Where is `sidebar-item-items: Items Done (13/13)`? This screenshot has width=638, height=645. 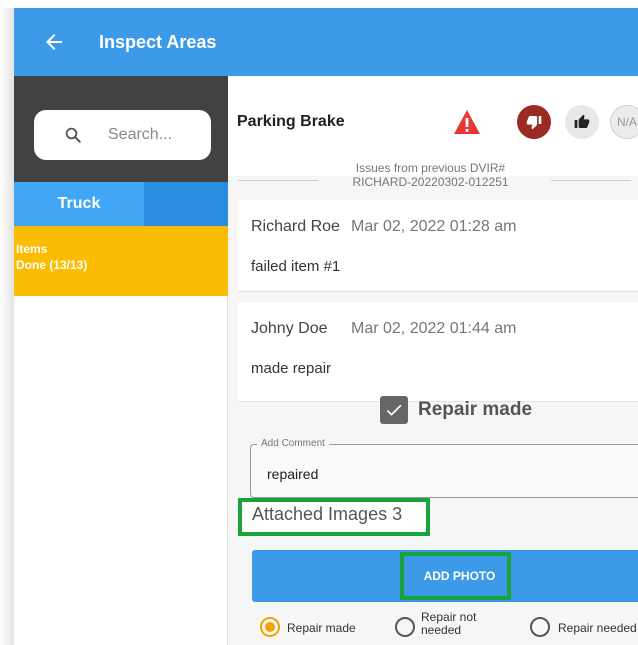 sidebar-item-items: Items Done (13/13) is located at coordinates (121, 261).